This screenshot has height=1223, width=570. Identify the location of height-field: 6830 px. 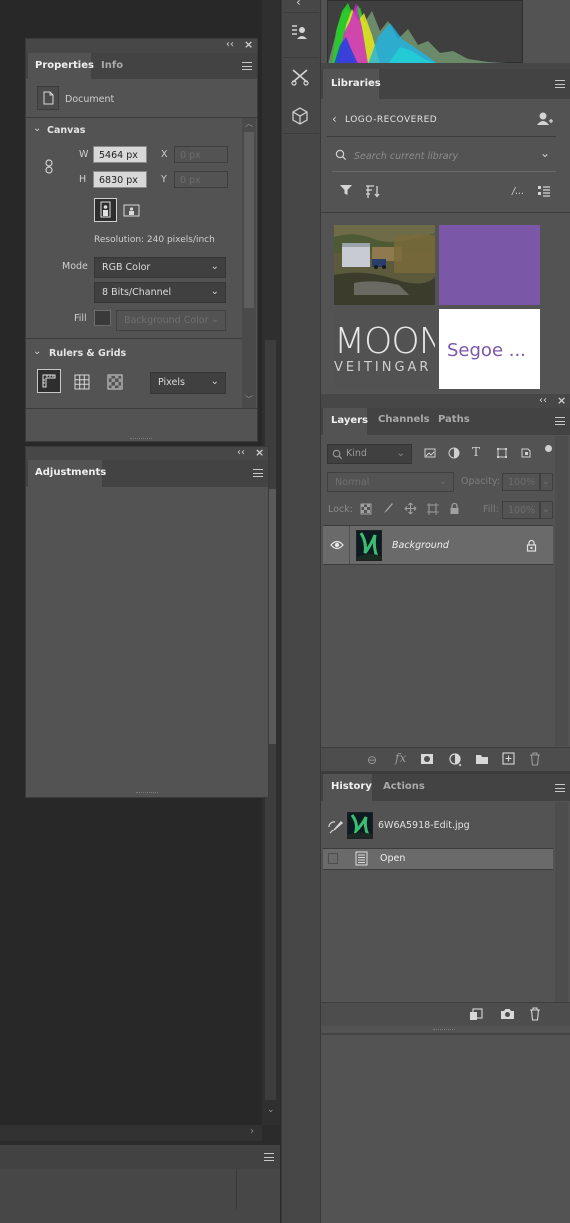
(120, 179).